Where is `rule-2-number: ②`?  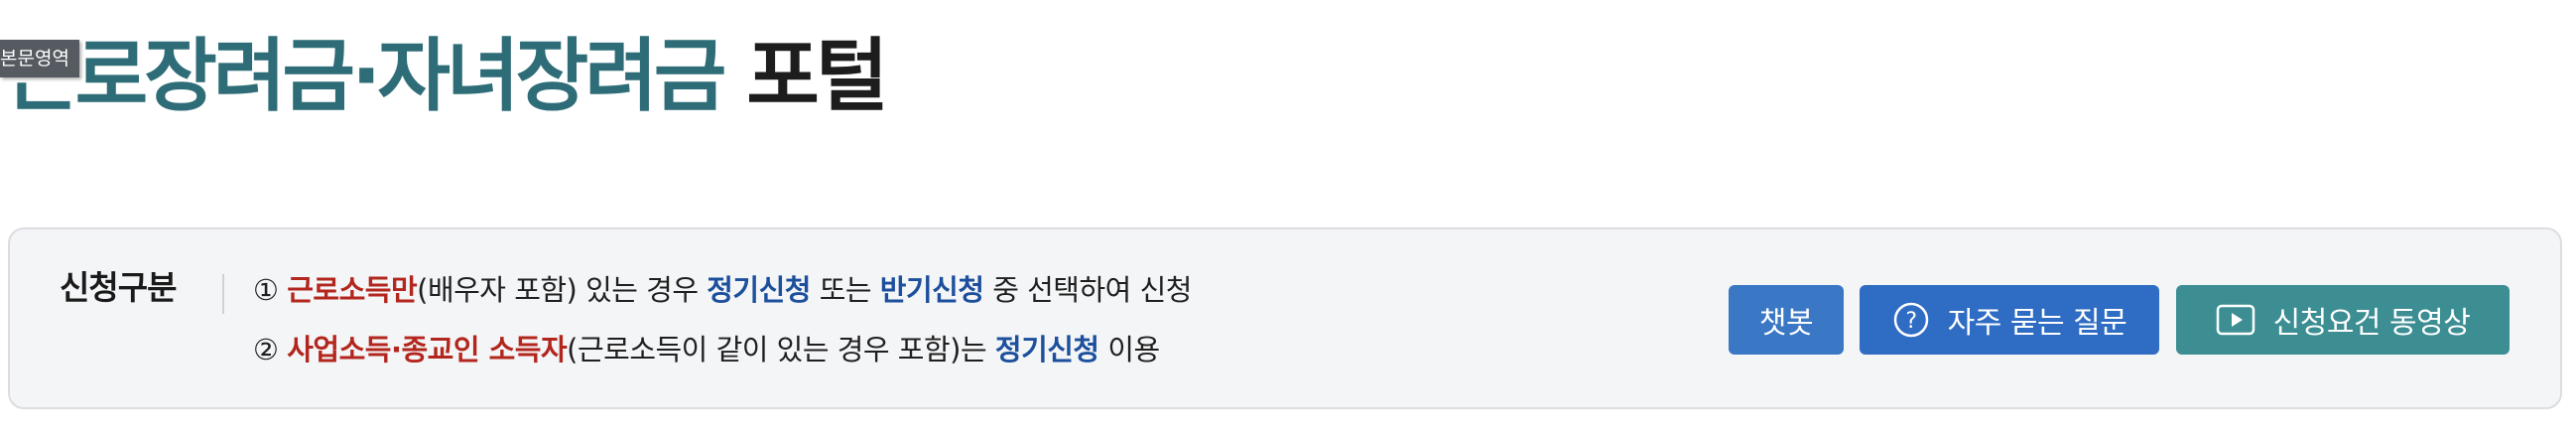
rule-2-number: ② is located at coordinates (271, 350).